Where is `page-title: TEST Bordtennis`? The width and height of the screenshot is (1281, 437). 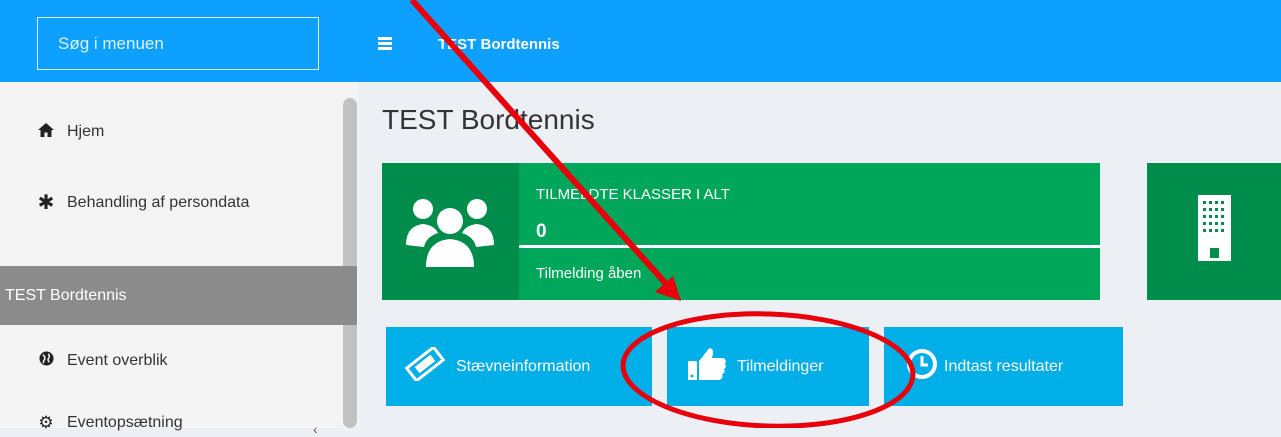 page-title: TEST Bordtennis is located at coordinates (488, 119).